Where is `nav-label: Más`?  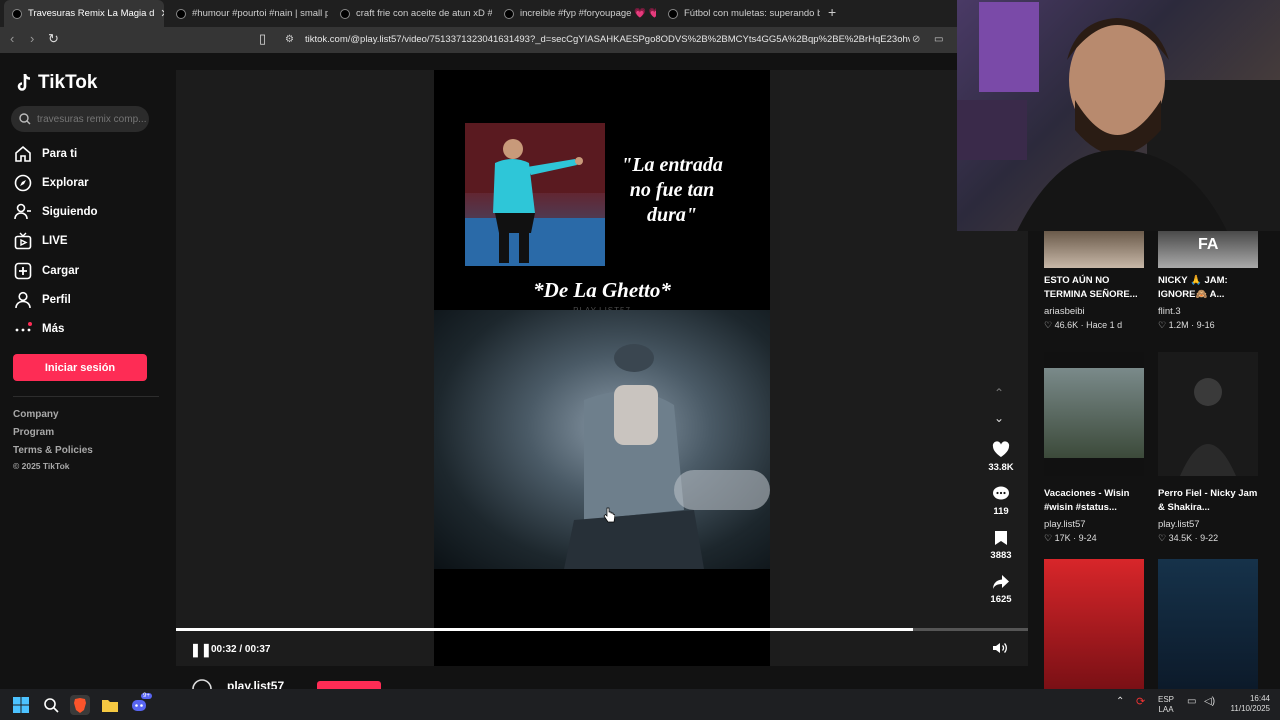 nav-label: Más is located at coordinates (53, 329).